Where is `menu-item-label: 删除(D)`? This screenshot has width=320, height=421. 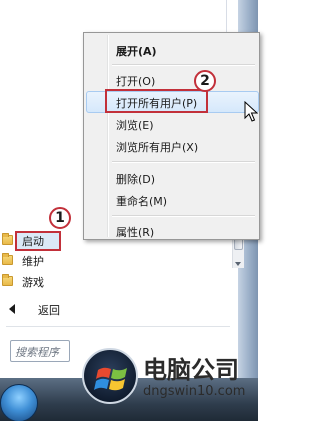
menu-item-label: 删除(D) is located at coordinates (136, 179).